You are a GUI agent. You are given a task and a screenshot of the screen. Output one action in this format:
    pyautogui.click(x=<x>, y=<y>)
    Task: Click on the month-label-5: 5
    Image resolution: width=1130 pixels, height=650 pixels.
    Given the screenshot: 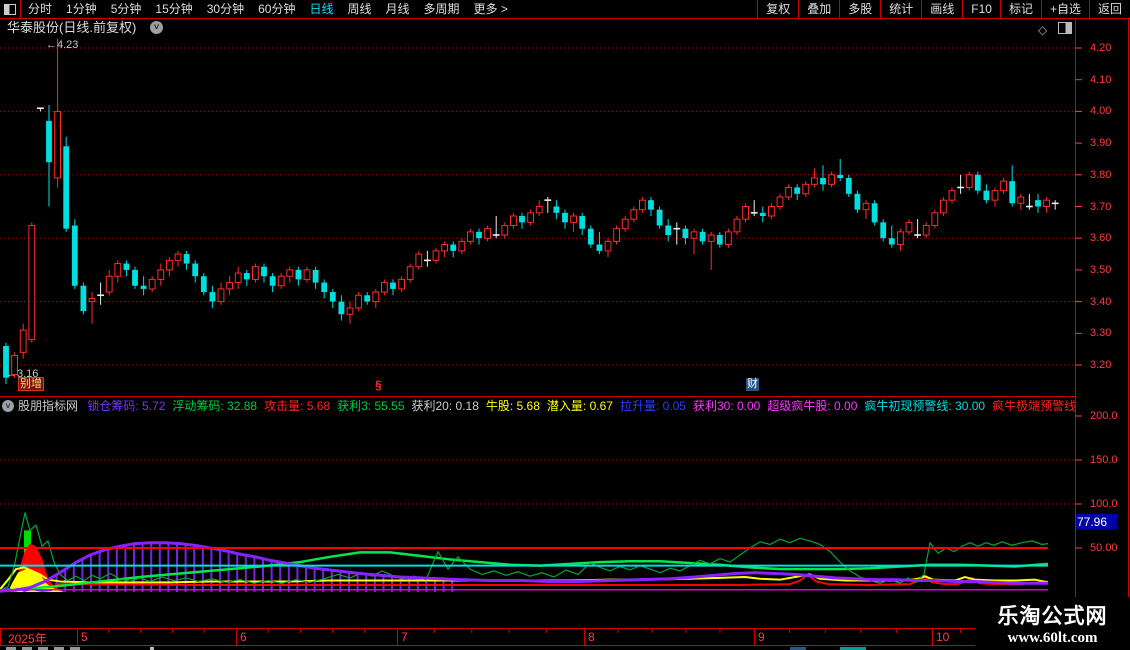 What is the action you would take?
    pyautogui.click(x=84, y=637)
    